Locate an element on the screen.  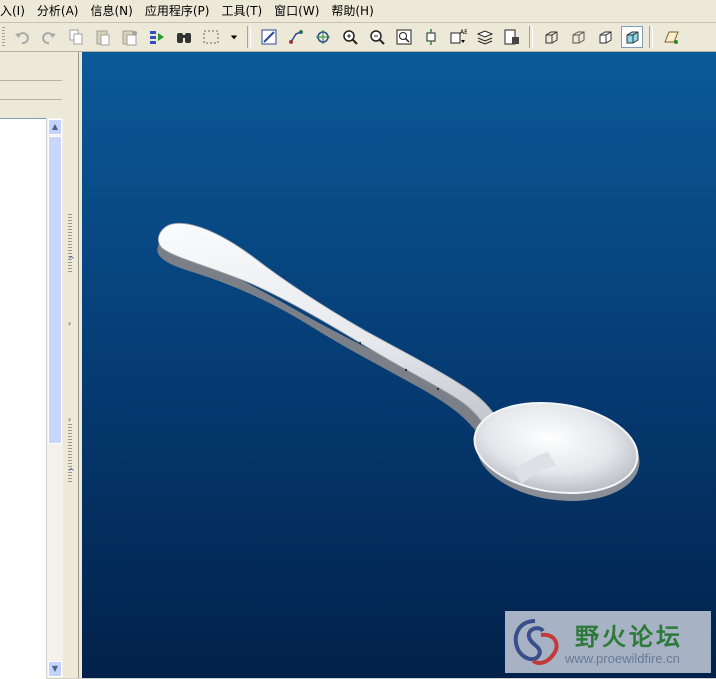
watermark-url: www.proewildfire.cn is located at coordinates (622, 658).